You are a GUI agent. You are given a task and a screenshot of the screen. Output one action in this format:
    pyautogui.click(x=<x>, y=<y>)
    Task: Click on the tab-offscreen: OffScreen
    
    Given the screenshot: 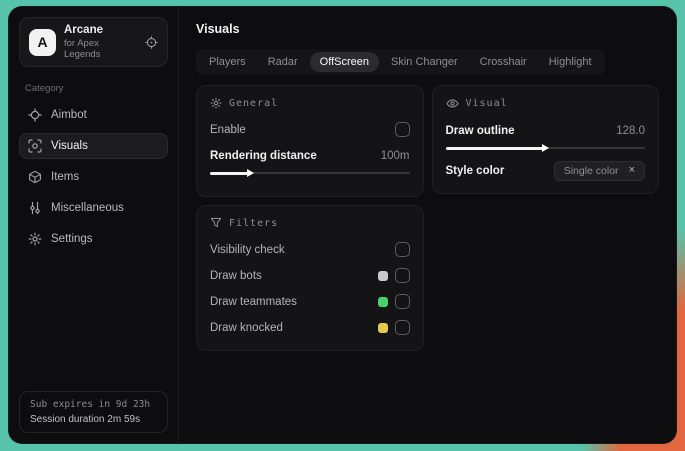 What is the action you would take?
    pyautogui.click(x=344, y=62)
    